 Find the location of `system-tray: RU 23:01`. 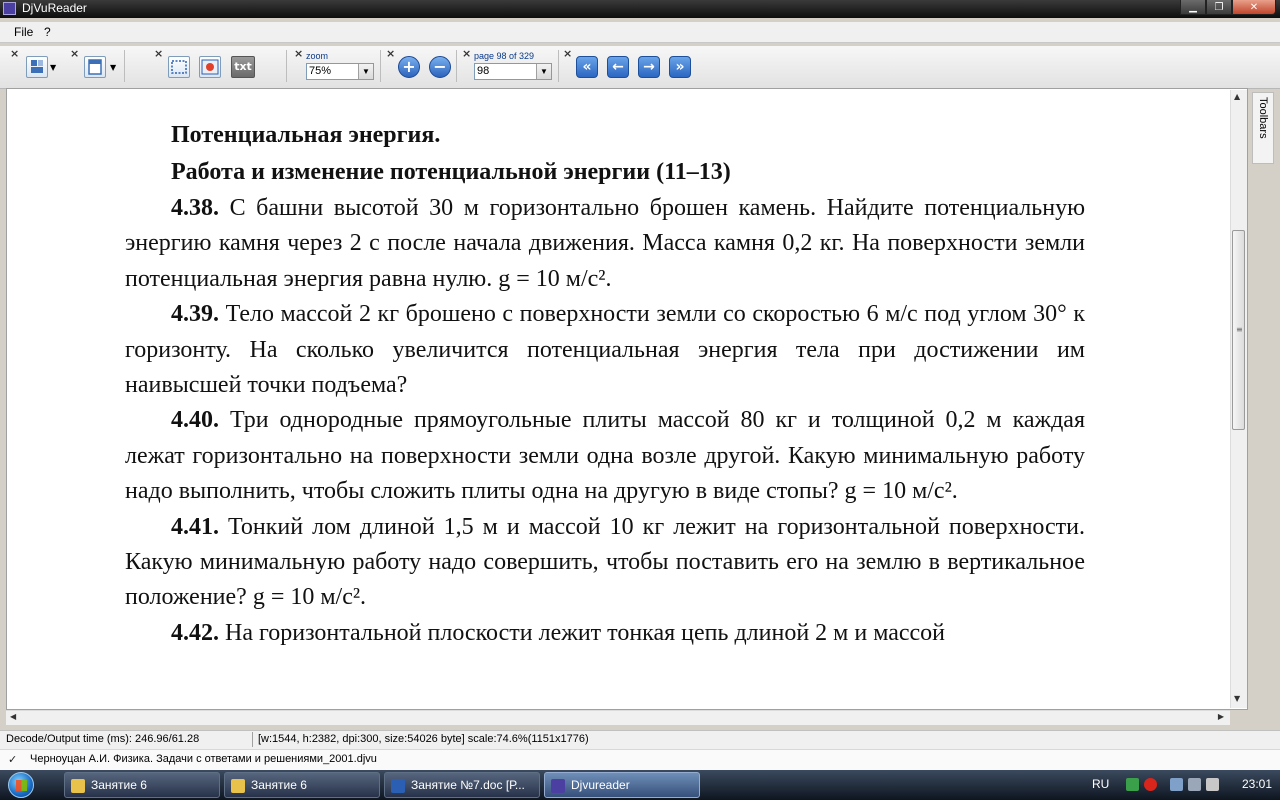

system-tray: RU 23:01 is located at coordinates (1182, 785).